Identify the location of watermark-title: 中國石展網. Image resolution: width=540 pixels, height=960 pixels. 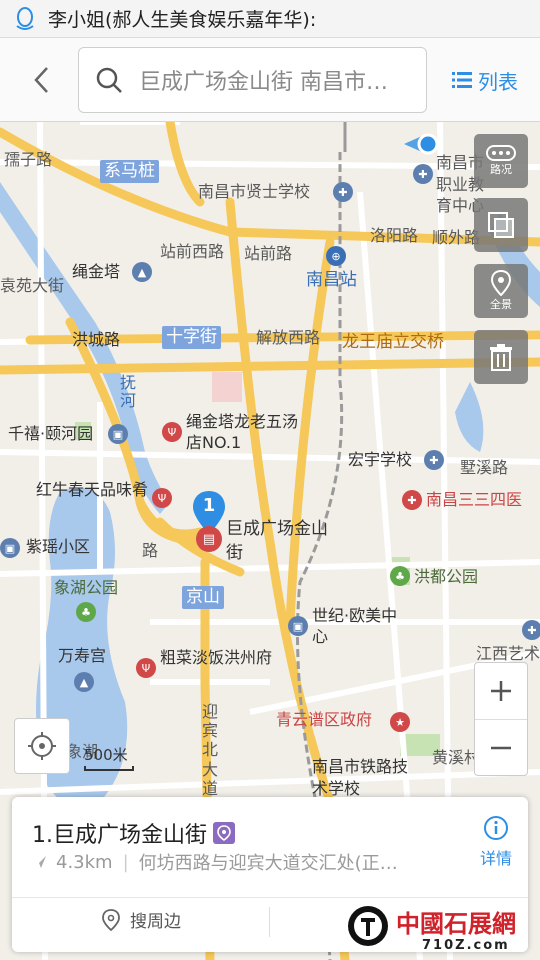
(456, 923).